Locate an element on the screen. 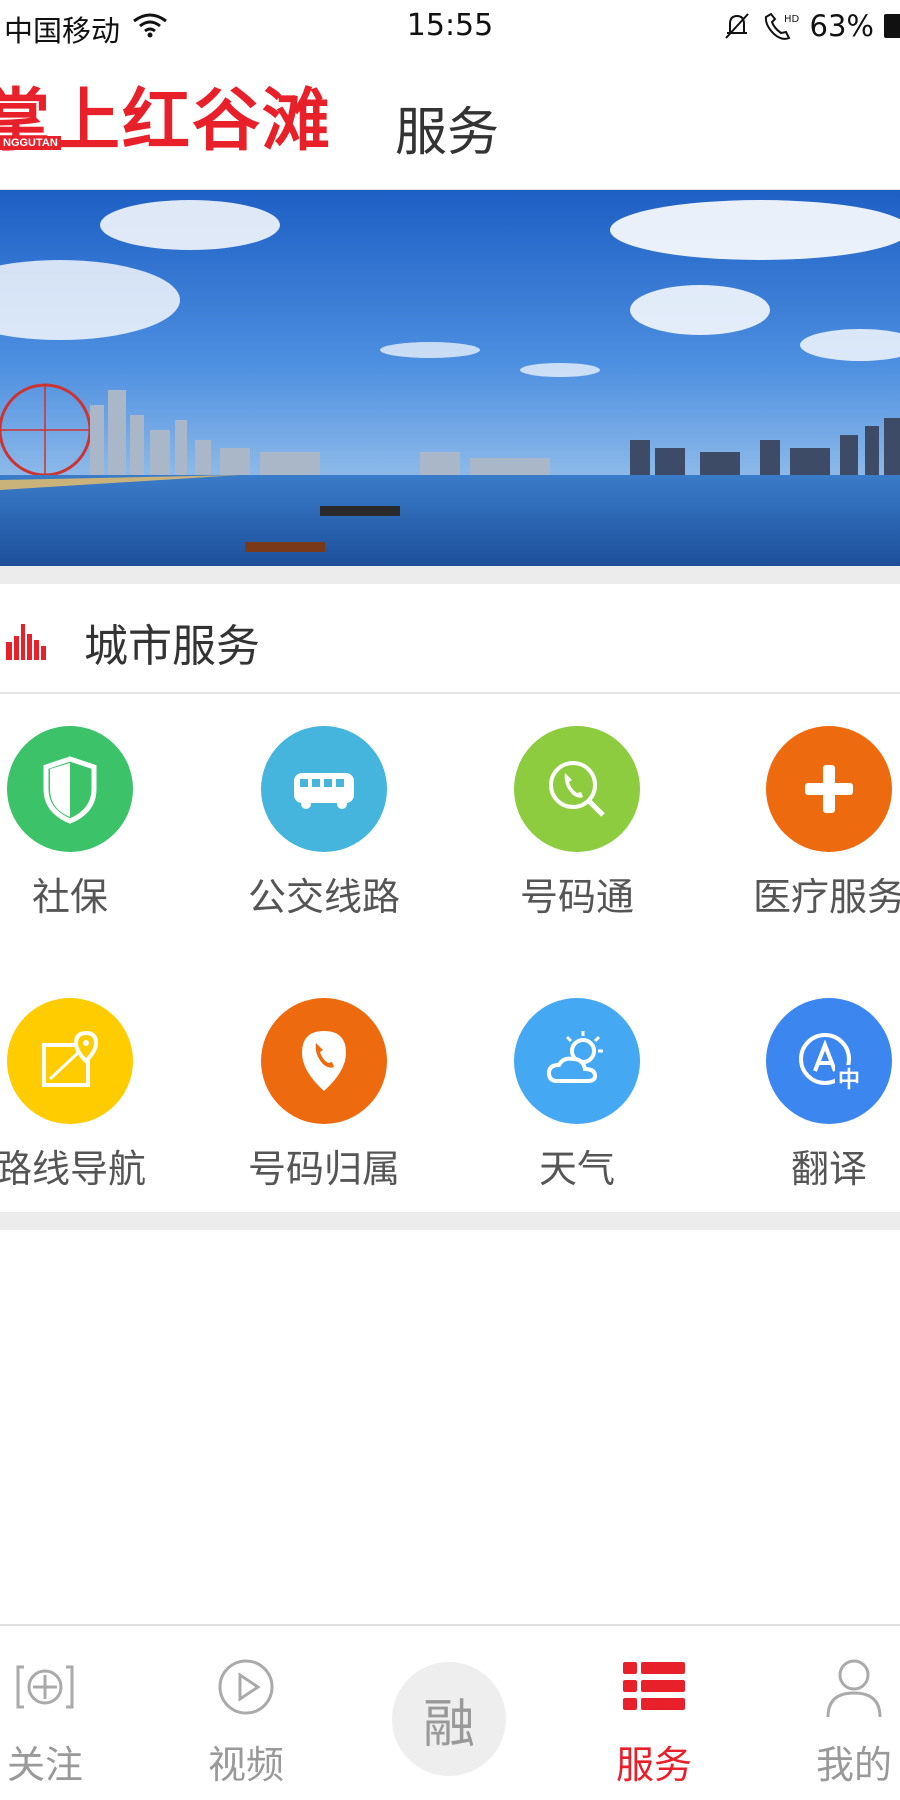 The width and height of the screenshot is (900, 1800). service-social-security: 社保 is located at coordinates (90, 823).